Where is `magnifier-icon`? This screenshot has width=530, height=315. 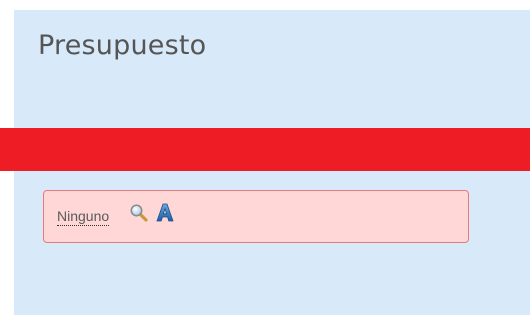
magnifier-icon is located at coordinates (139, 213).